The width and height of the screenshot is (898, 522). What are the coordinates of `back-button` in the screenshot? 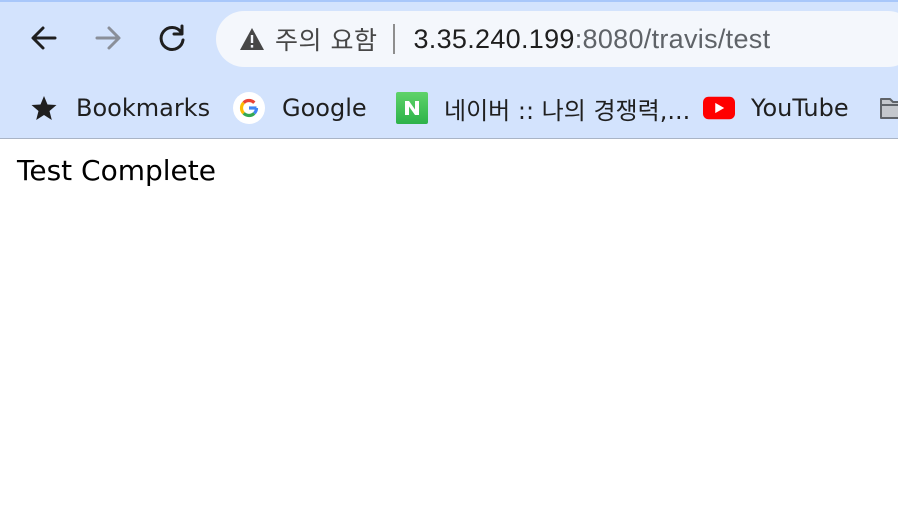 It's located at (44, 38).